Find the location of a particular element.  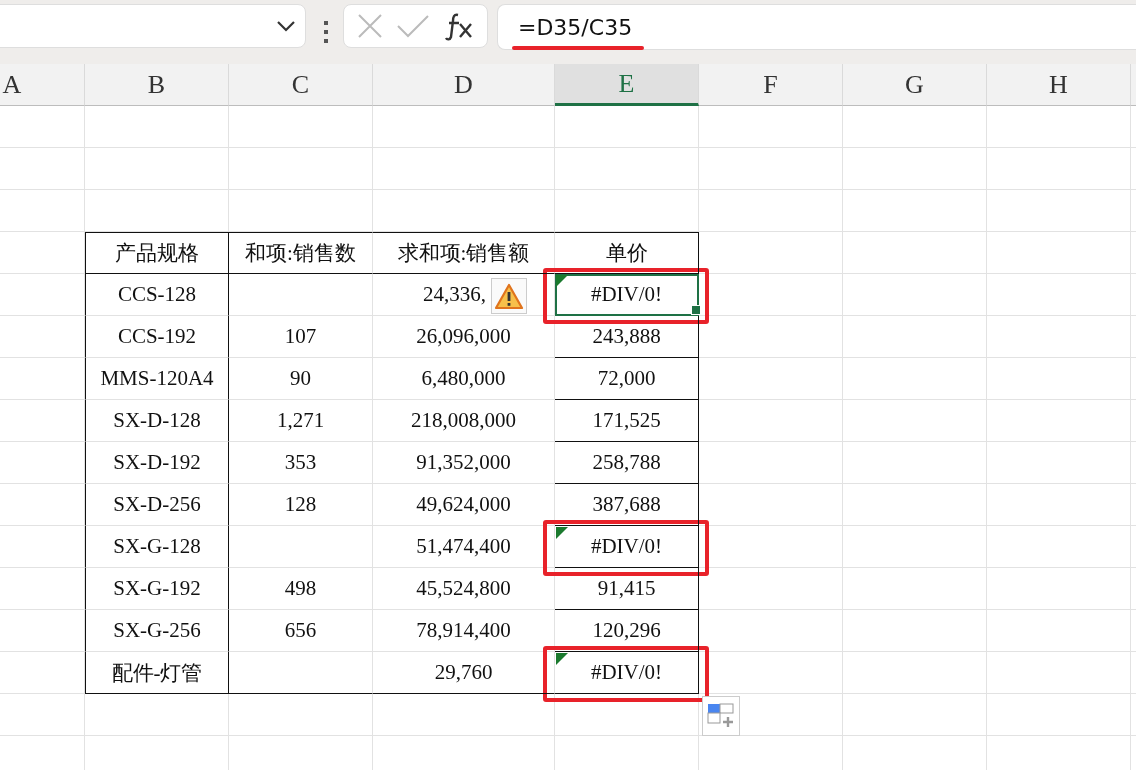

table-cell: 配件-灯管 is located at coordinates (157, 673).